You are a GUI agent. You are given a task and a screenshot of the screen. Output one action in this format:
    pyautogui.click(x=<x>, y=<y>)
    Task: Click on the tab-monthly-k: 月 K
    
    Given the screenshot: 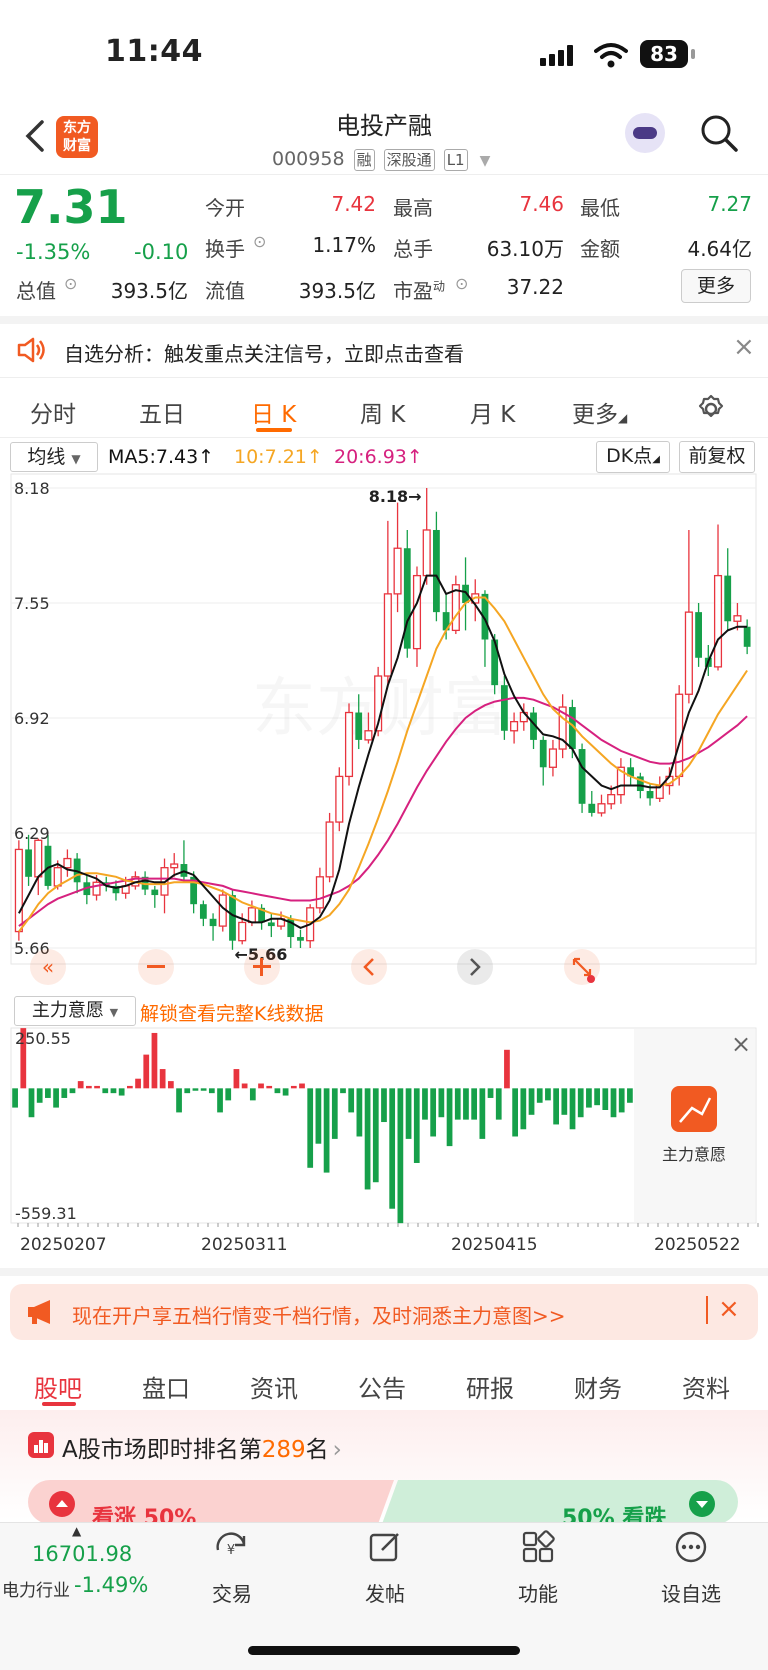 What is the action you would take?
    pyautogui.click(x=492, y=412)
    